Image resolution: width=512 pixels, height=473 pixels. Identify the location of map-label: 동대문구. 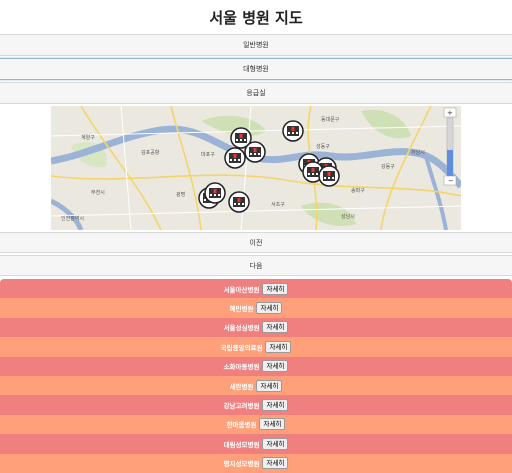
(330, 119).